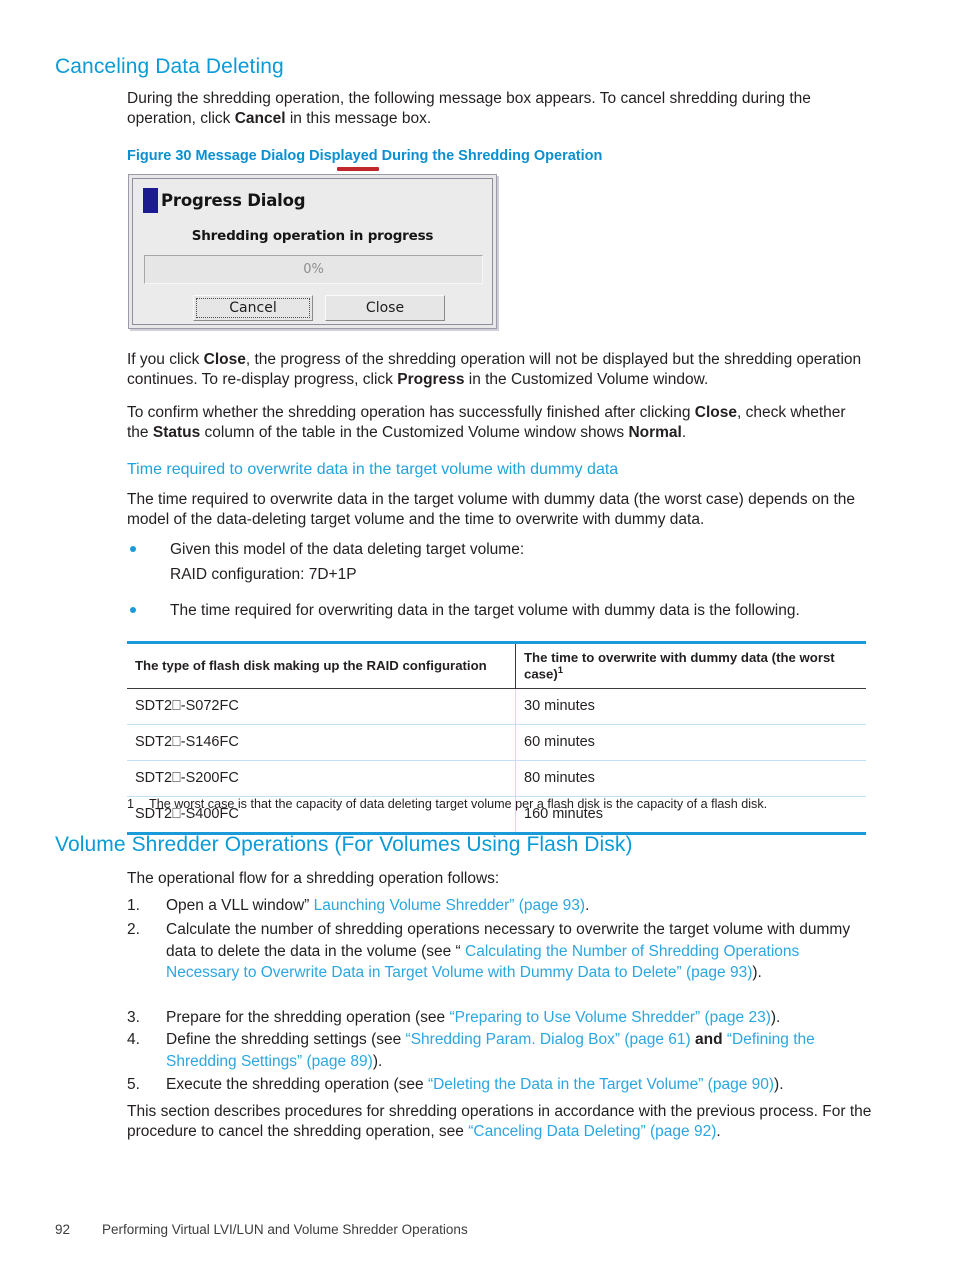 The image size is (954, 1271). Describe the element at coordinates (286, 1039) in the screenshot. I see `step-text-a: Define the shredding settings (see` at that location.